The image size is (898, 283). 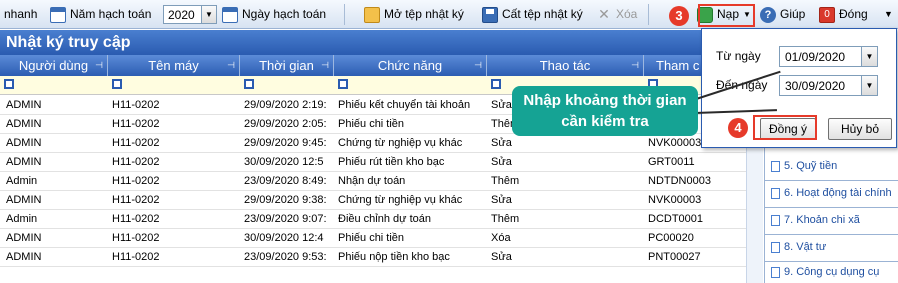 What do you see at coordinates (20, 14) in the screenshot?
I see `toolbar-left-label: nhanh` at bounding box center [20, 14].